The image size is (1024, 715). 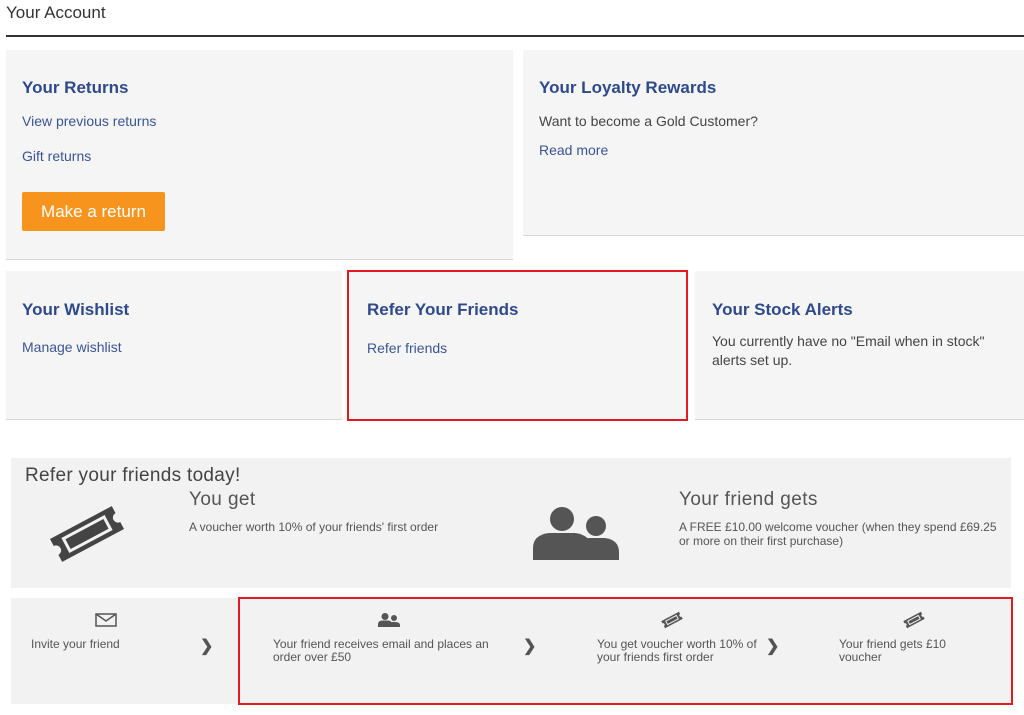 I want to click on chevron-right-icon: ❯, so click(x=207, y=646).